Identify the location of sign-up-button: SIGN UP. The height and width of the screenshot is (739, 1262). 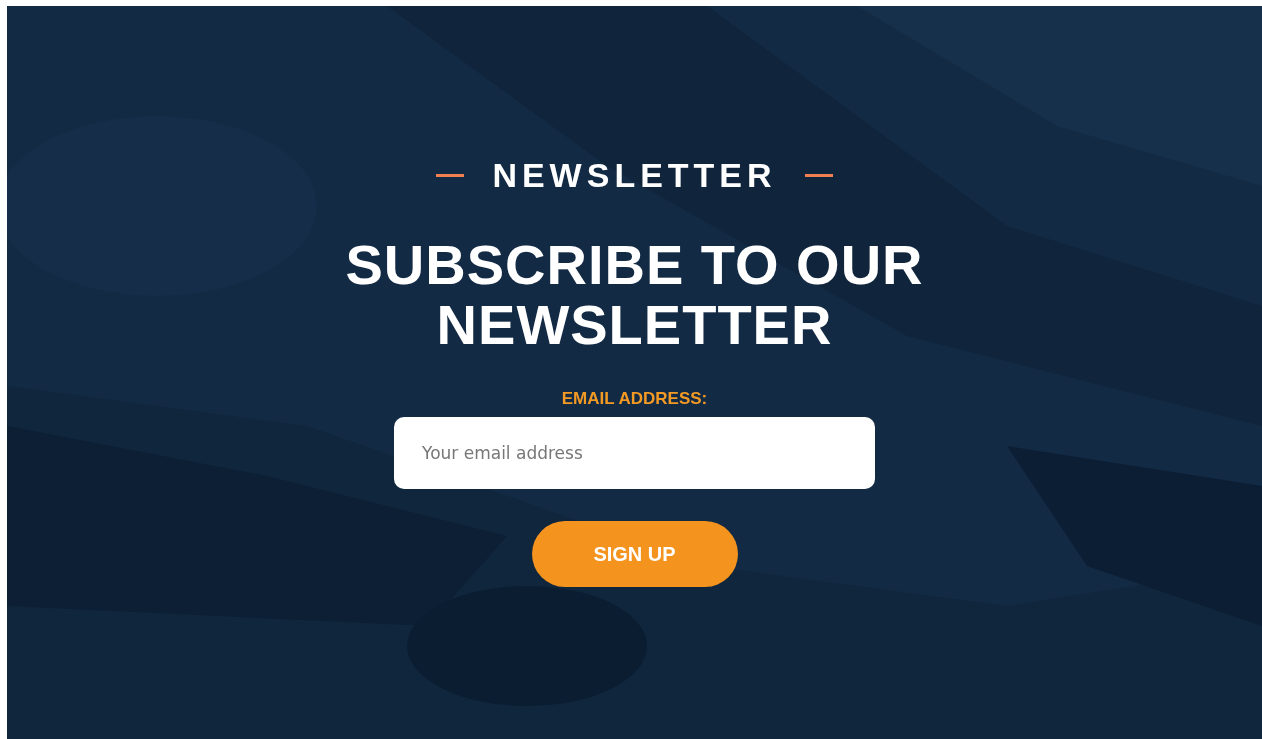
(634, 554).